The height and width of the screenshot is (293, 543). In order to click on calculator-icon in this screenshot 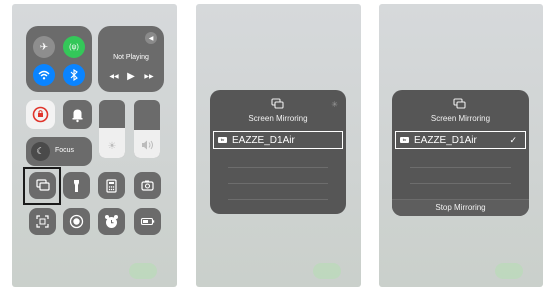, I will do `click(111, 186)`.